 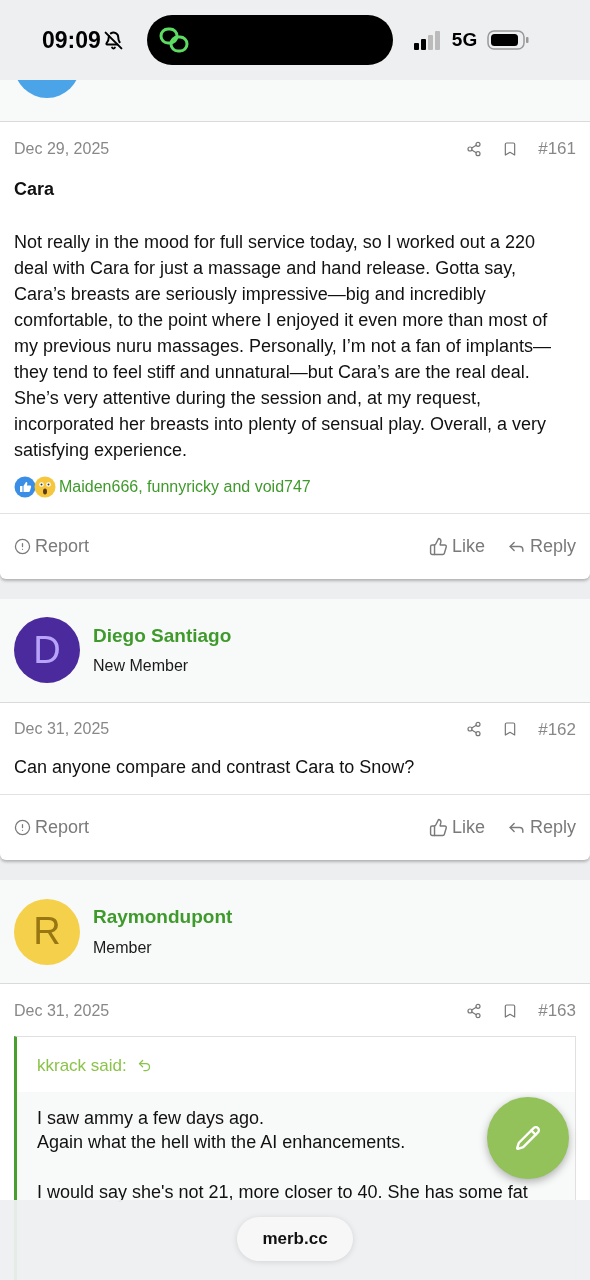 I want to click on avatar: R, so click(x=47, y=931).